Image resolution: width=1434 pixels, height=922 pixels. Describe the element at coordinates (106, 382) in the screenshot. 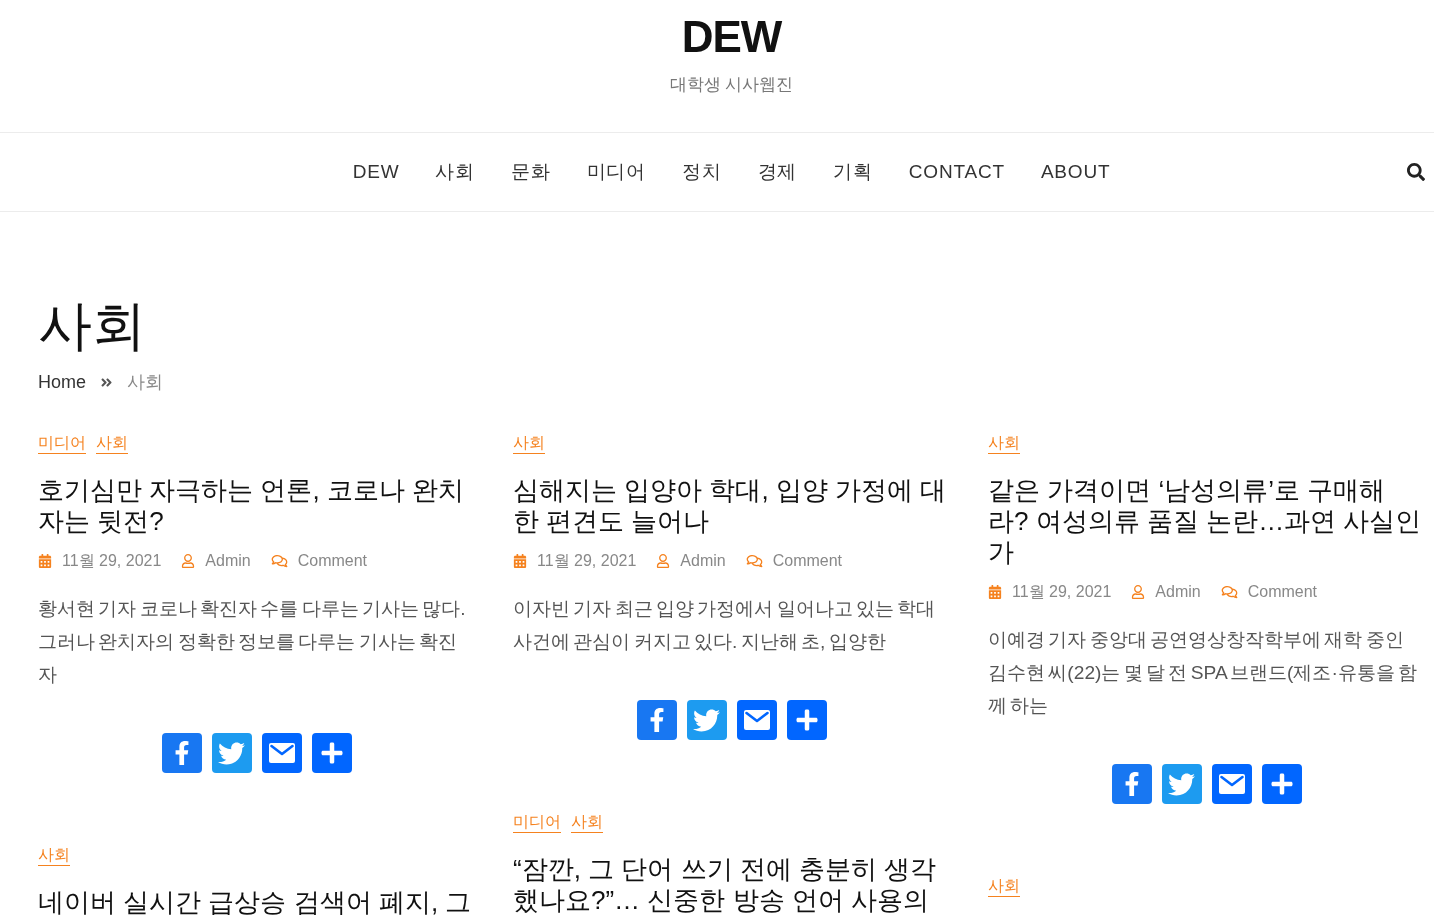

I see `double-chevron-icon` at that location.